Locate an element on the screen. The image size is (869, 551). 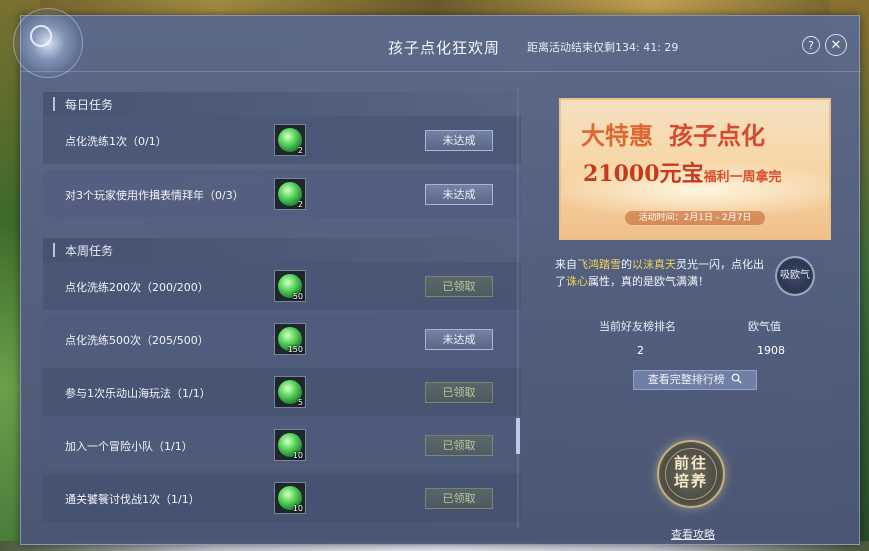
luck-label: 欧气值 is located at coordinates (764, 326).